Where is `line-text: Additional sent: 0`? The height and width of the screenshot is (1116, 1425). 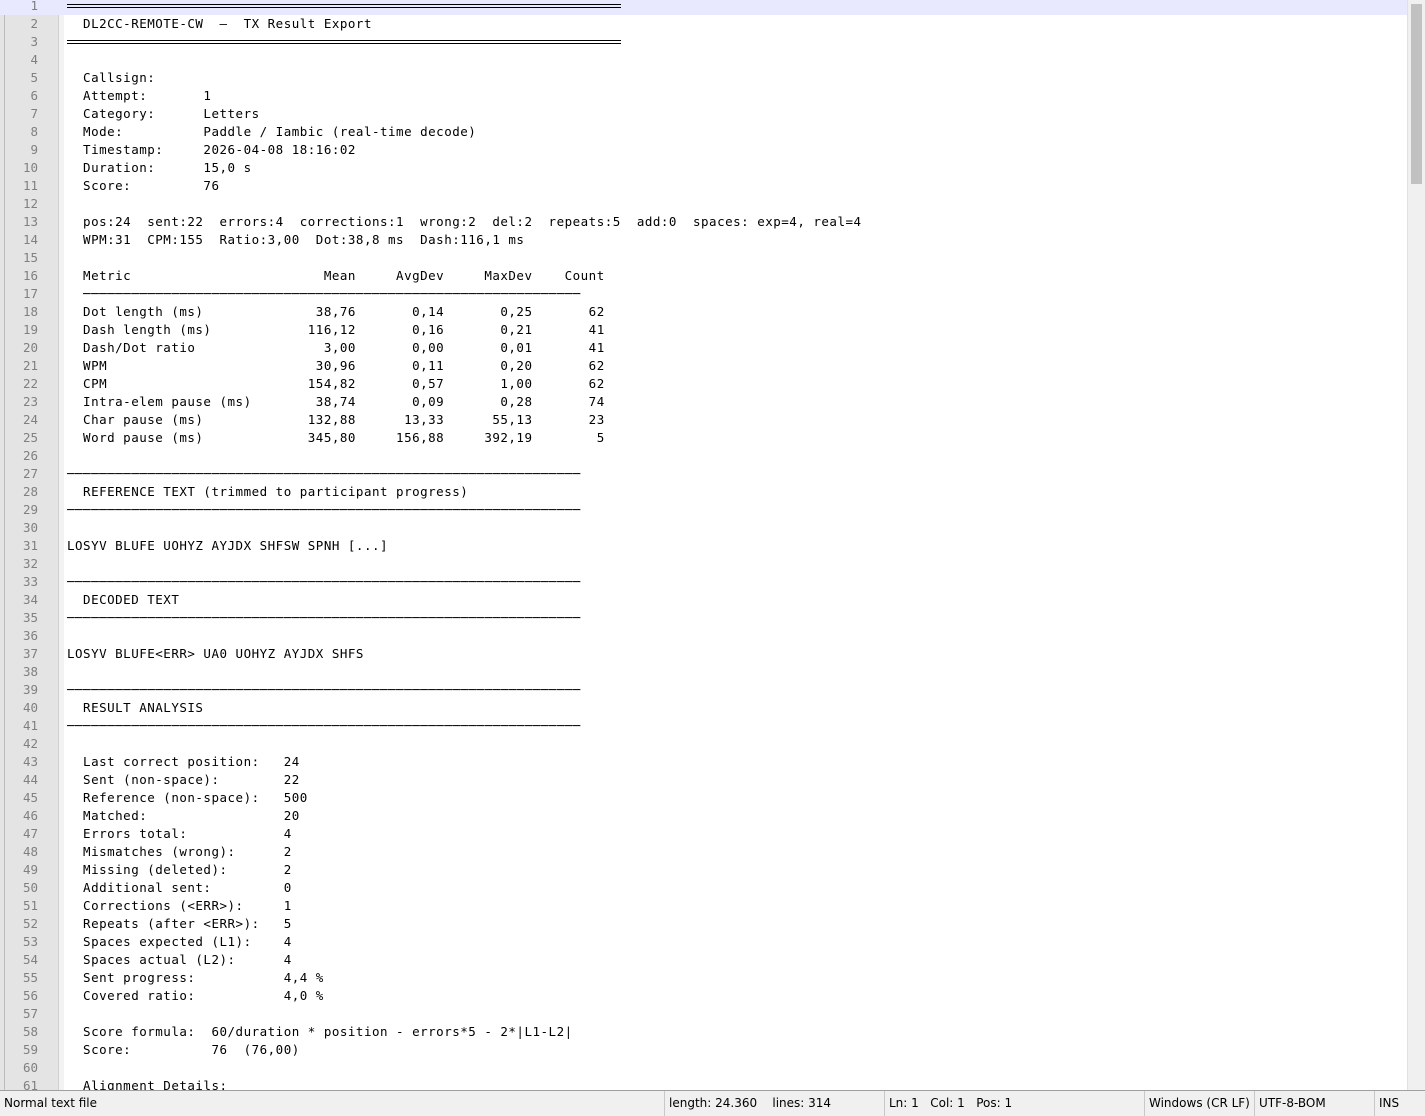
line-text: Additional sent: 0 is located at coordinates (179, 888).